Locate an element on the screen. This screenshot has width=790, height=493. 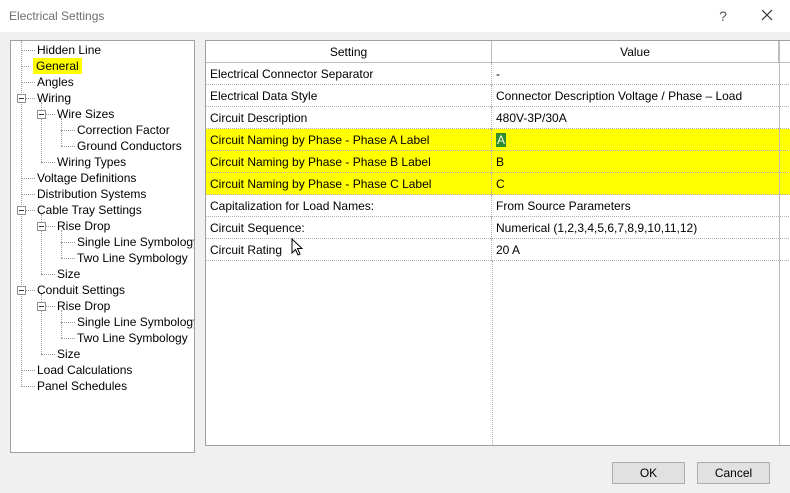
value-cell: 480V-3P/30A is located at coordinates (635, 118).